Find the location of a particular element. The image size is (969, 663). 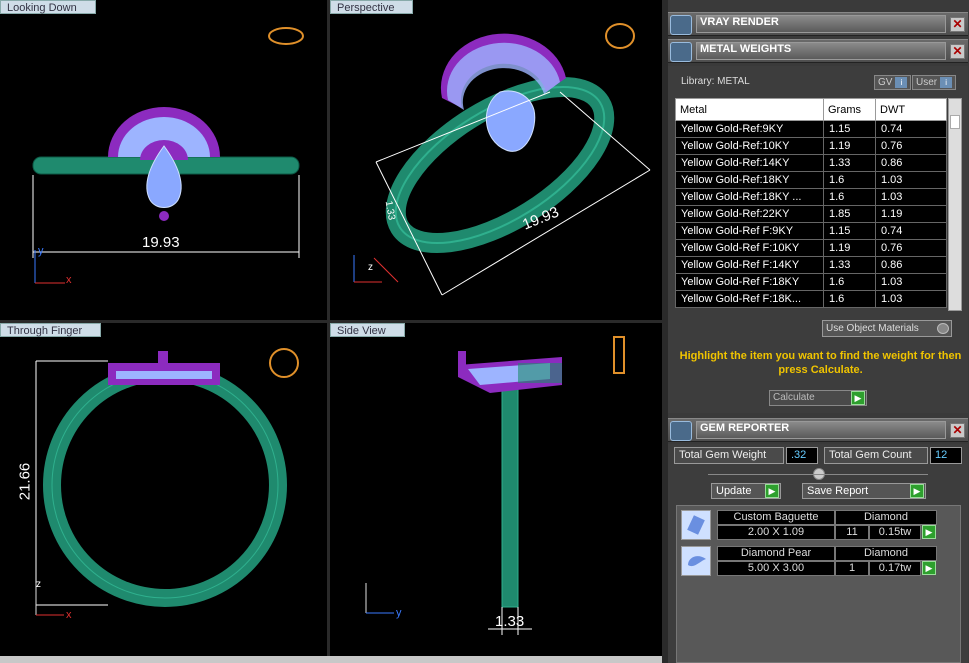

column-header-metal: Metal is located at coordinates (749, 109).